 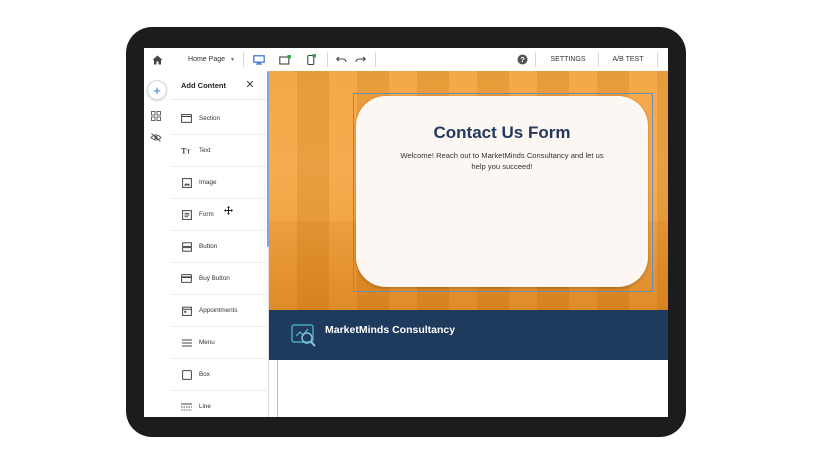 What do you see at coordinates (406, 60) in the screenshot?
I see `top-toolbar: Home Page ▼ ? SETTINGS A/B TEST` at bounding box center [406, 60].